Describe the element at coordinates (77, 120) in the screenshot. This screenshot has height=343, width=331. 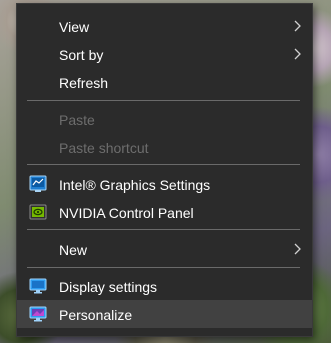
I see `menu-item-label: Paste` at that location.